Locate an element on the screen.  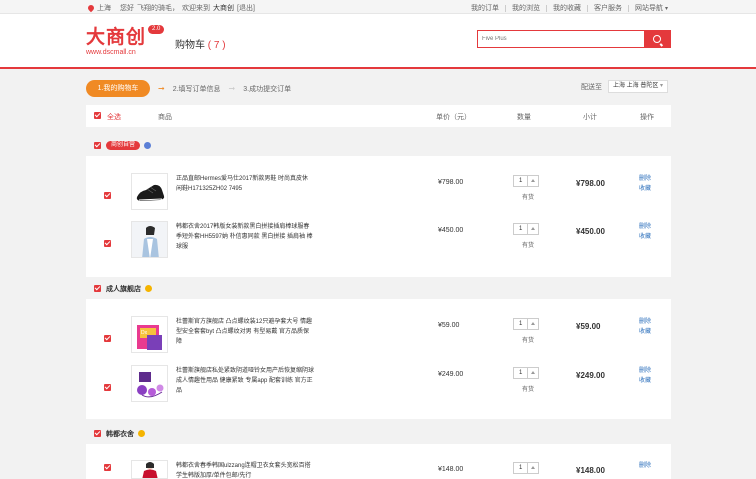
customer-service-link: 客户服务 is located at coordinates (608, 8).